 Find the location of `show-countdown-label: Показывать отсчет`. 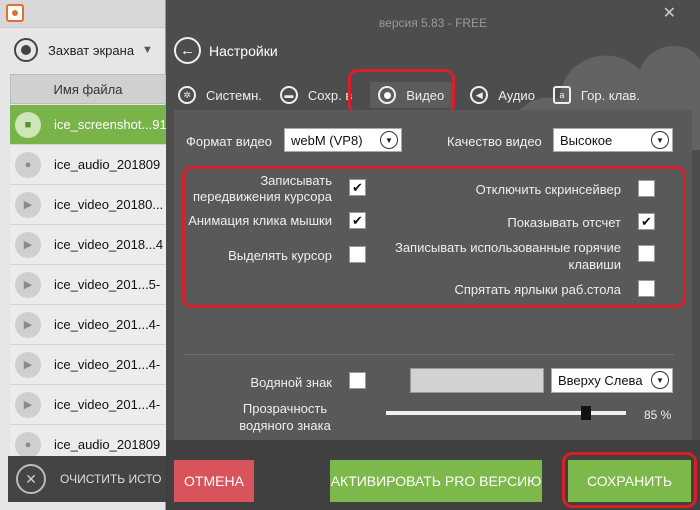

show-countdown-label: Показывать отсчет is located at coordinates (564, 222).